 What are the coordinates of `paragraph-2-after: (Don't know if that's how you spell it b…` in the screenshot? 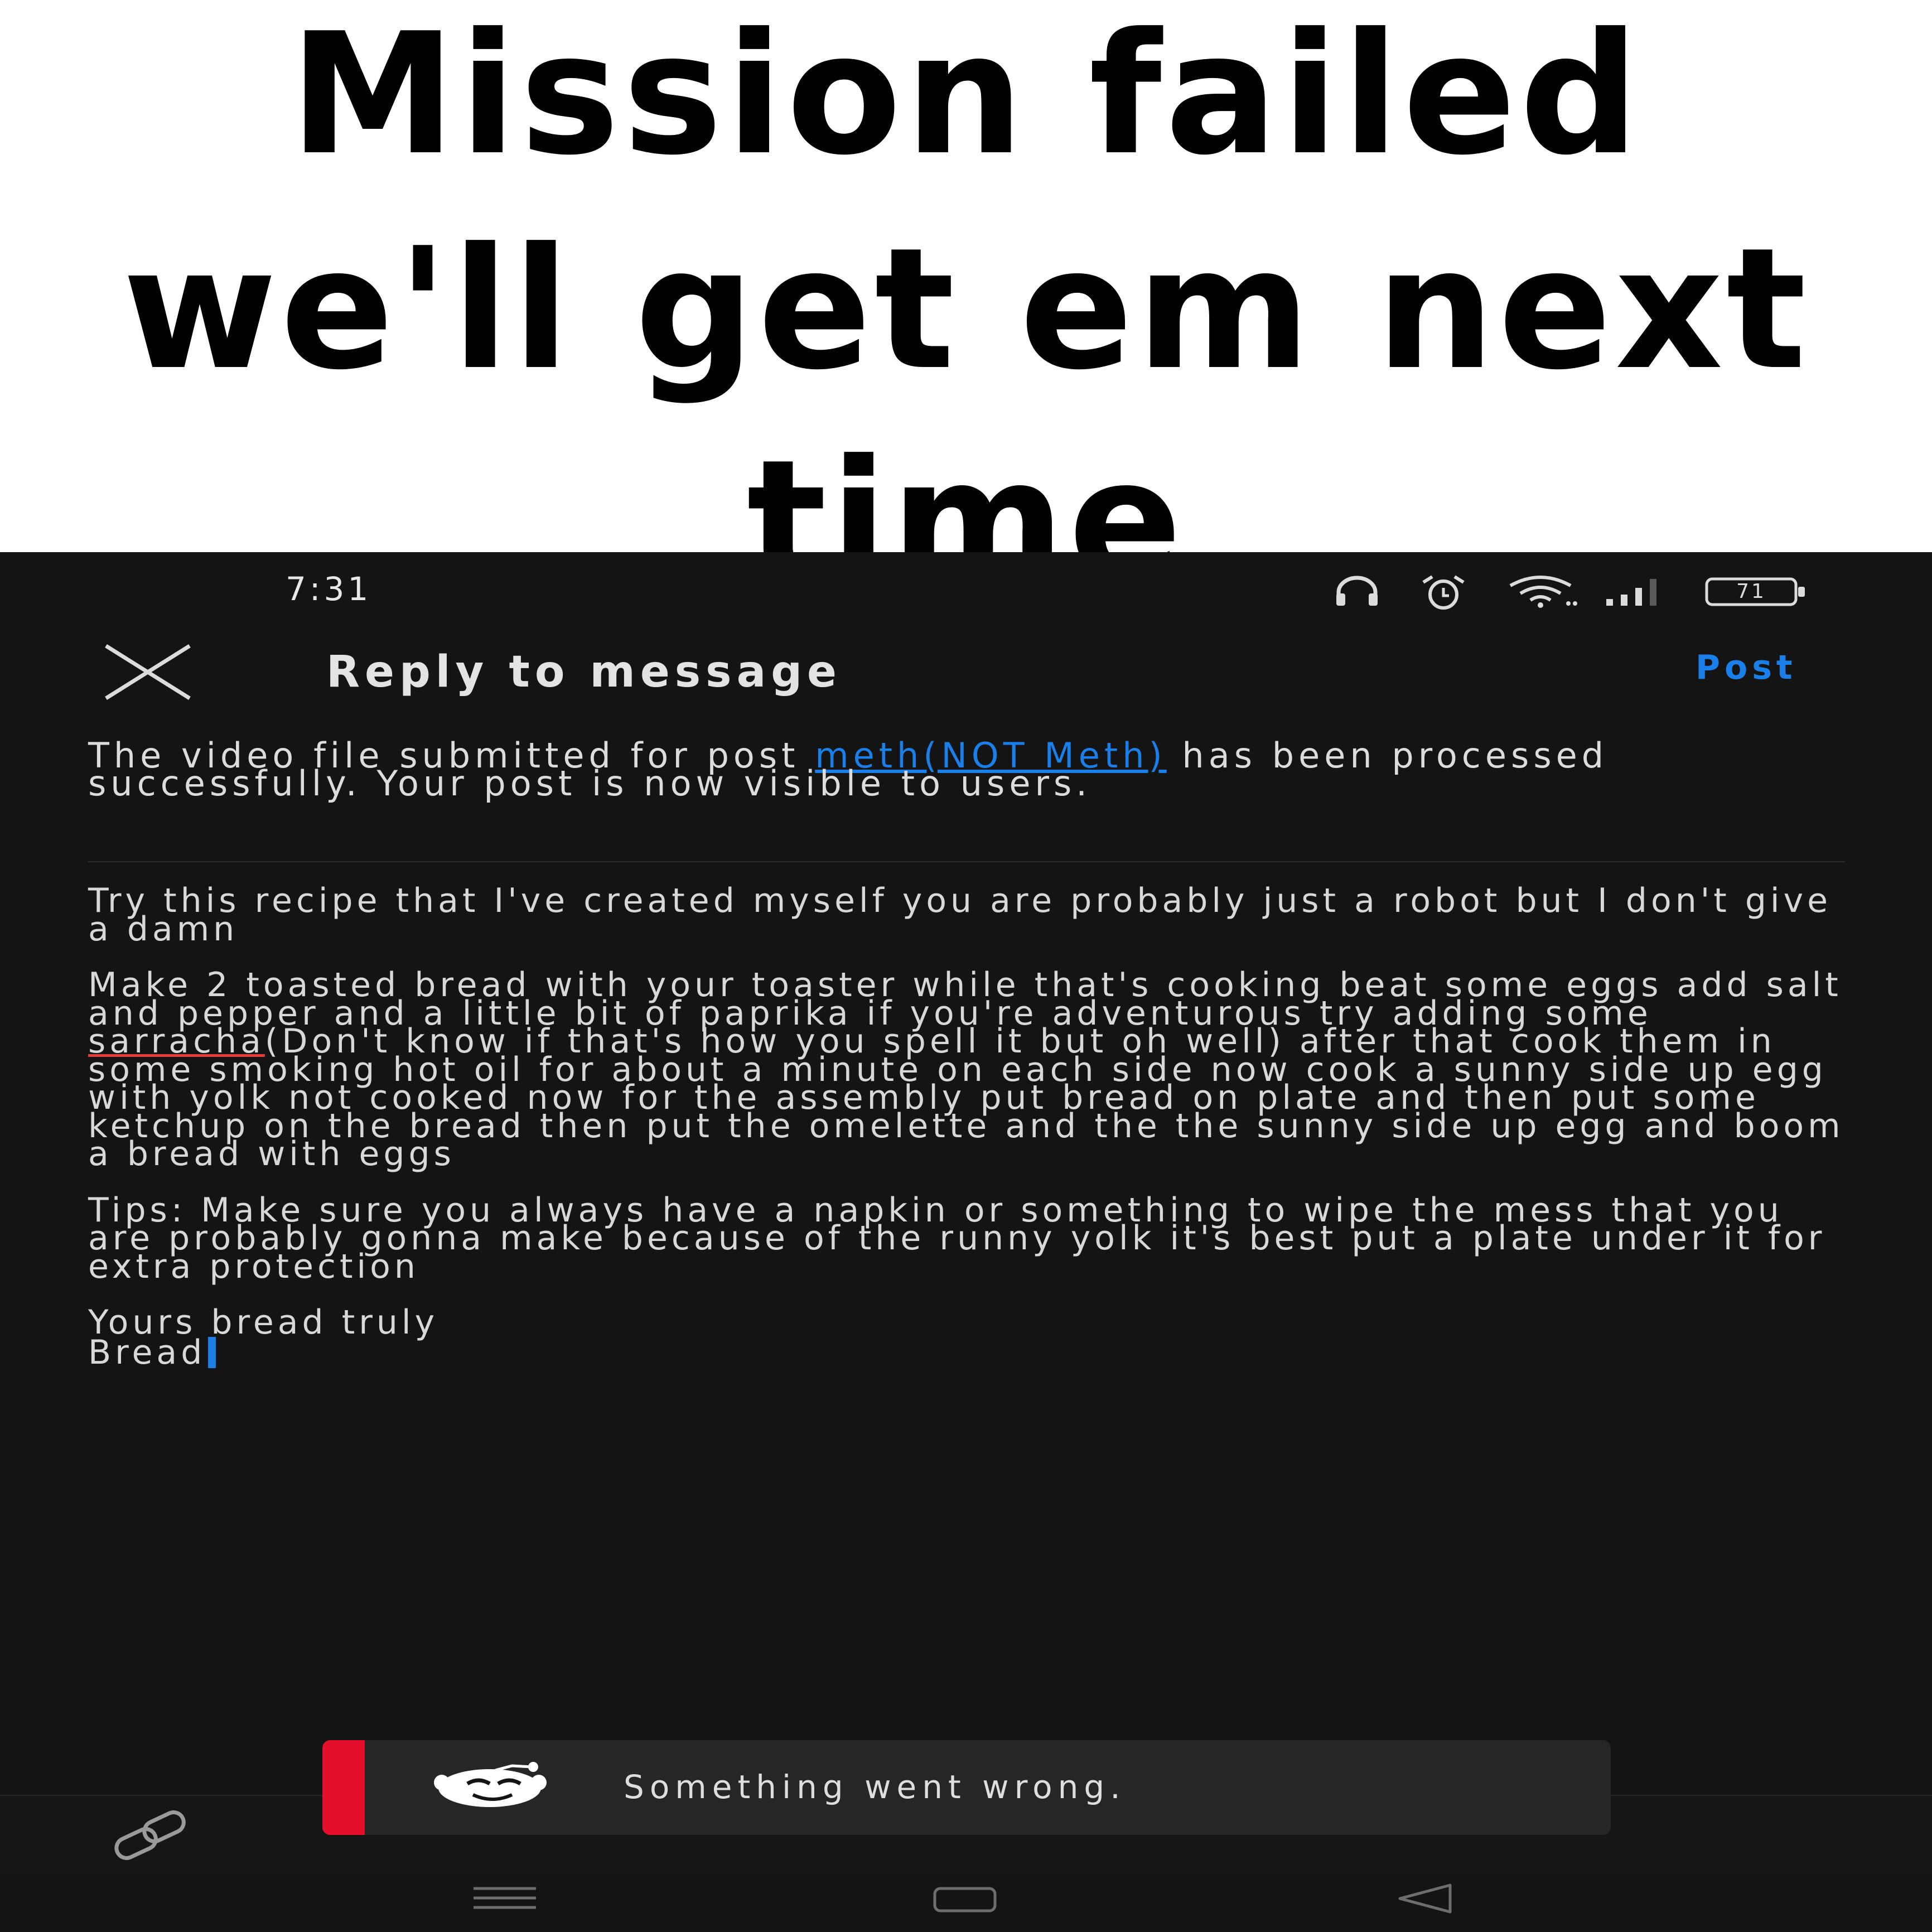 It's located at (966, 1097).